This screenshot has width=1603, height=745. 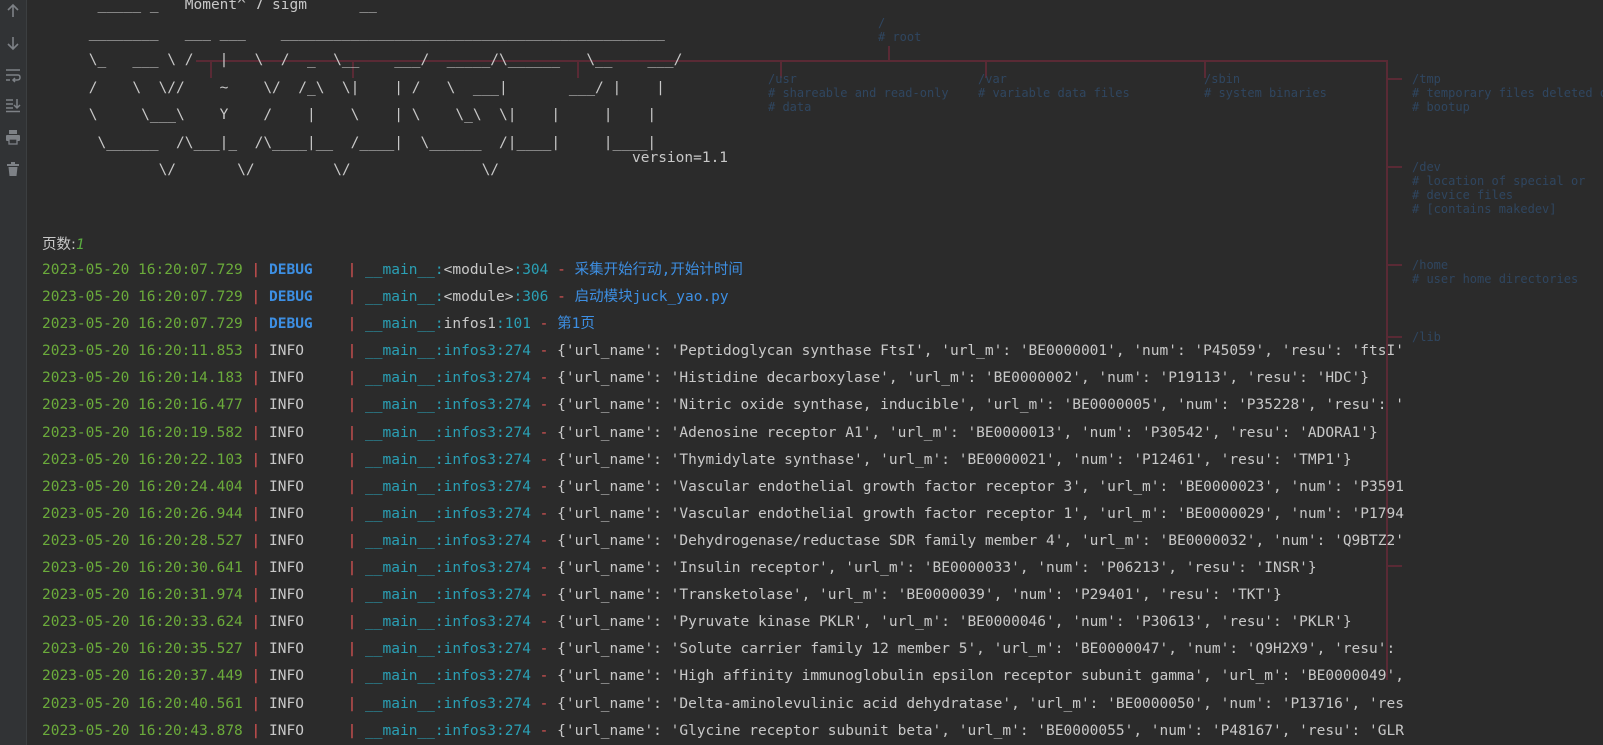 What do you see at coordinates (142, 730) in the screenshot?
I see `log-timestamp: 2023-05-20 16:20:43.878` at bounding box center [142, 730].